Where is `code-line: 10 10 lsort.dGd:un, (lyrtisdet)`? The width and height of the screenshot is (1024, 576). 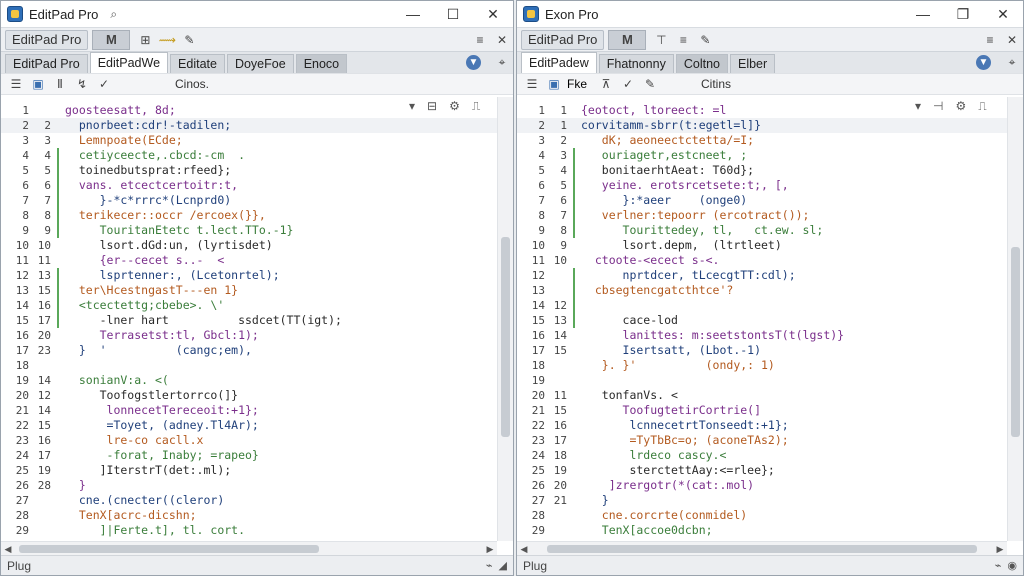
code-line: 10 10 lsort.dGd:un, (lyrtisdet) is located at coordinates (249, 245).